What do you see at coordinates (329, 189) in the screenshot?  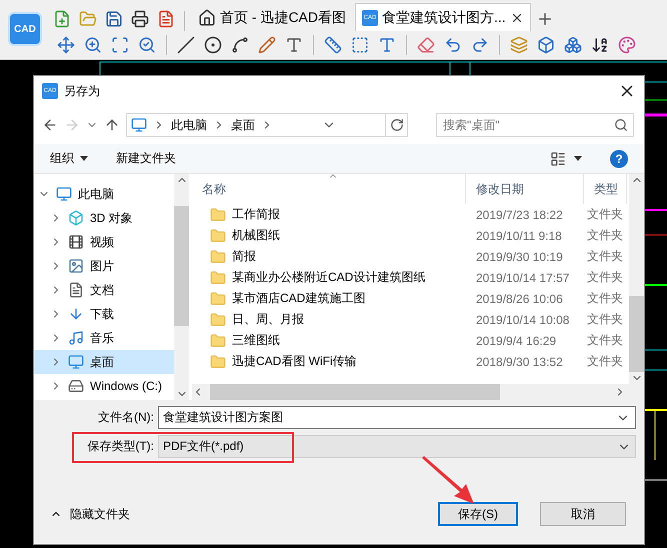 I see `column-header: 名称` at bounding box center [329, 189].